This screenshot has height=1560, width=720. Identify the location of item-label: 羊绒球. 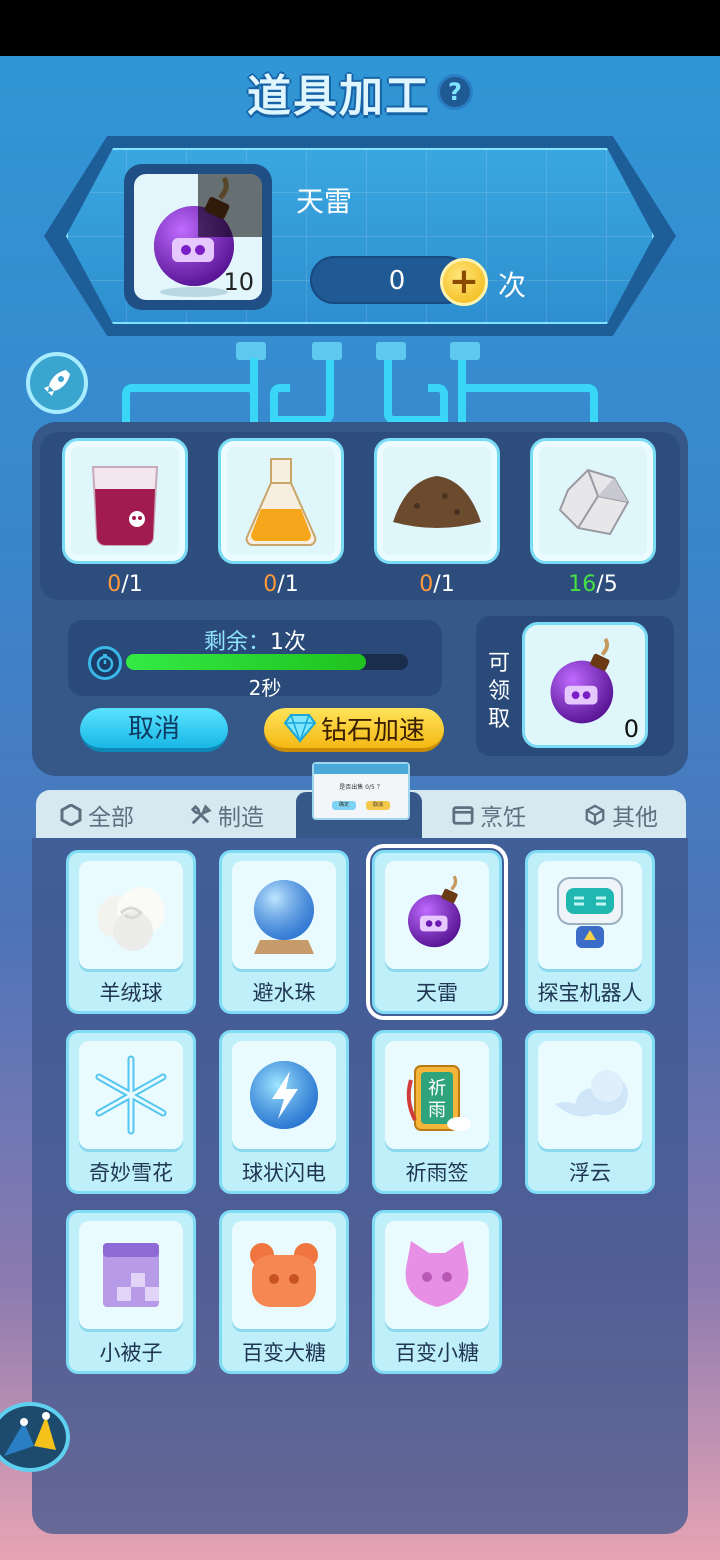
(131, 993).